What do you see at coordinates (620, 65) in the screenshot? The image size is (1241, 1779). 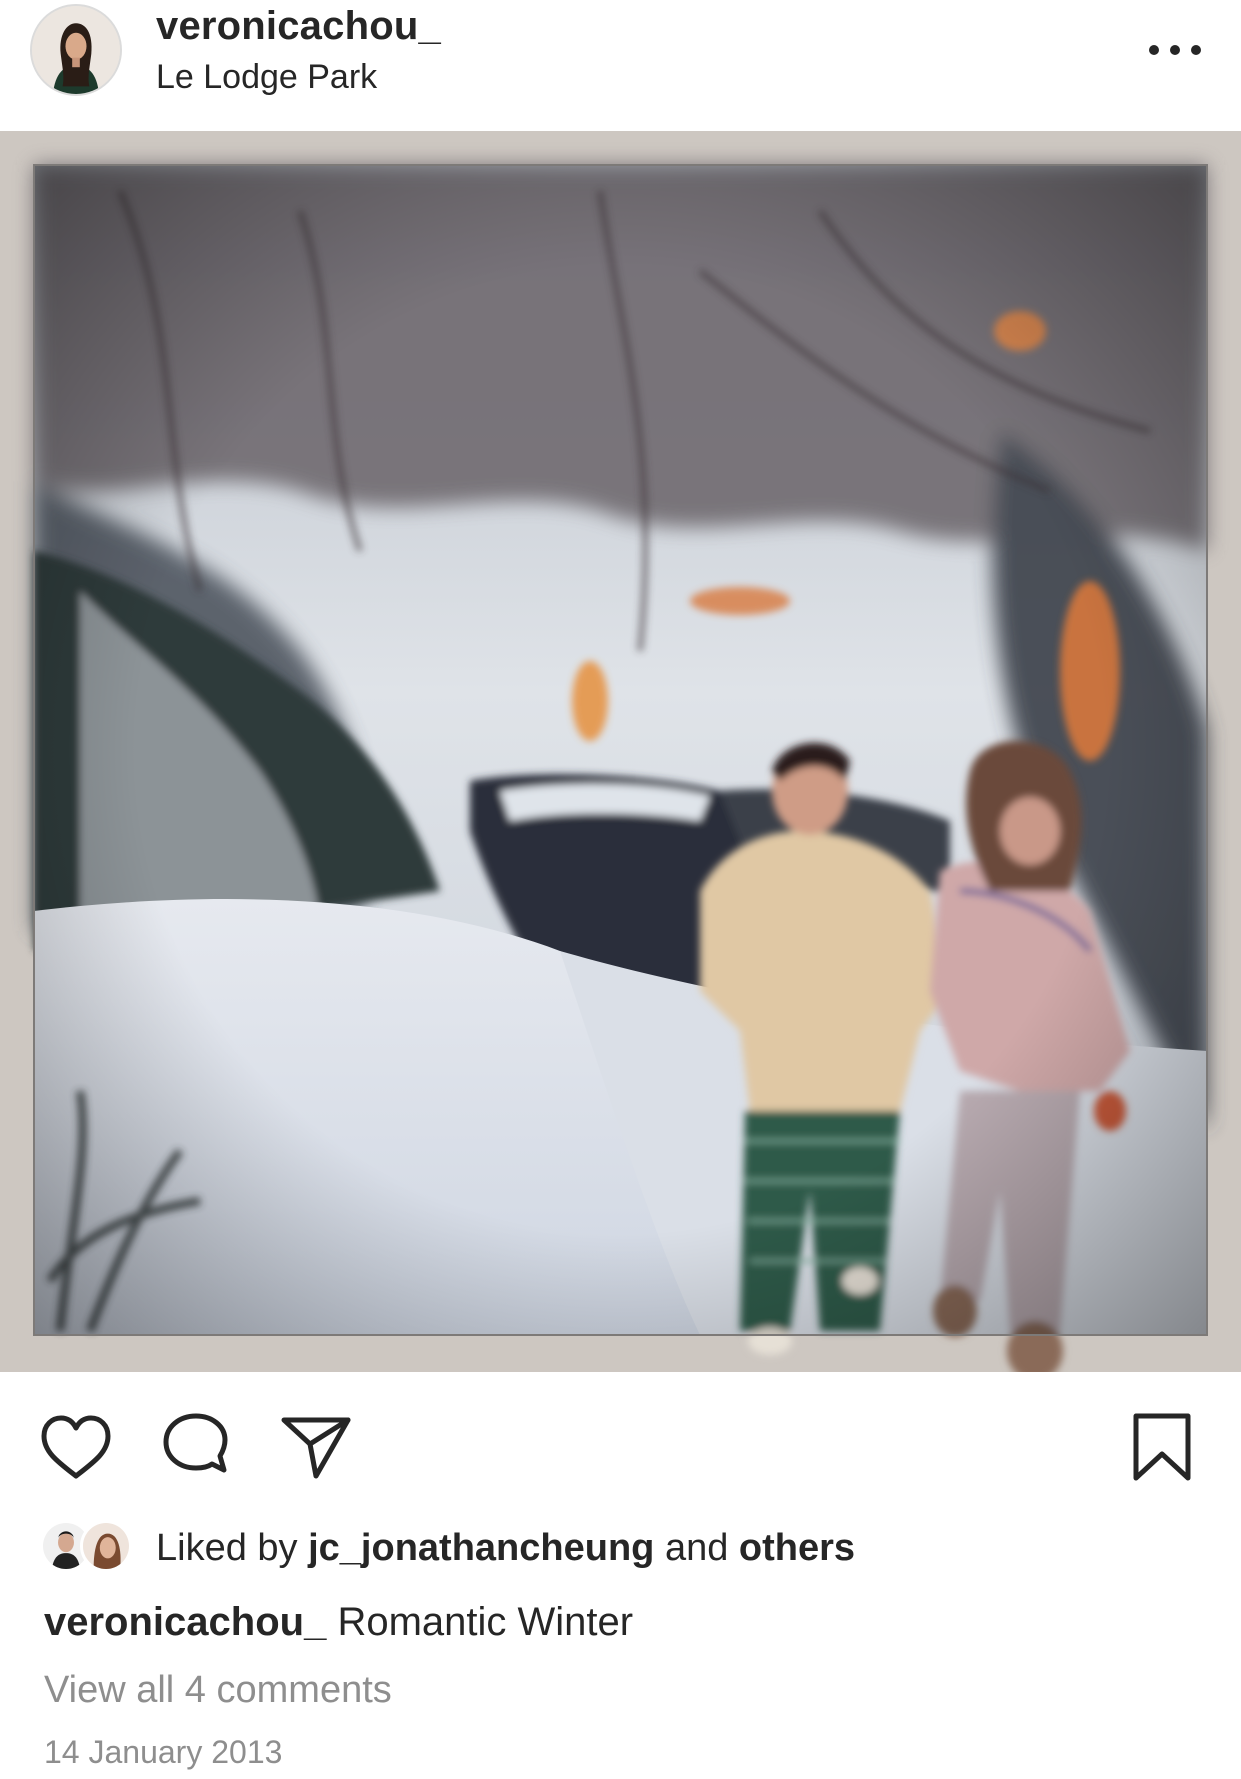 I see `post-header: veronicachou_ Le Lodge Park` at bounding box center [620, 65].